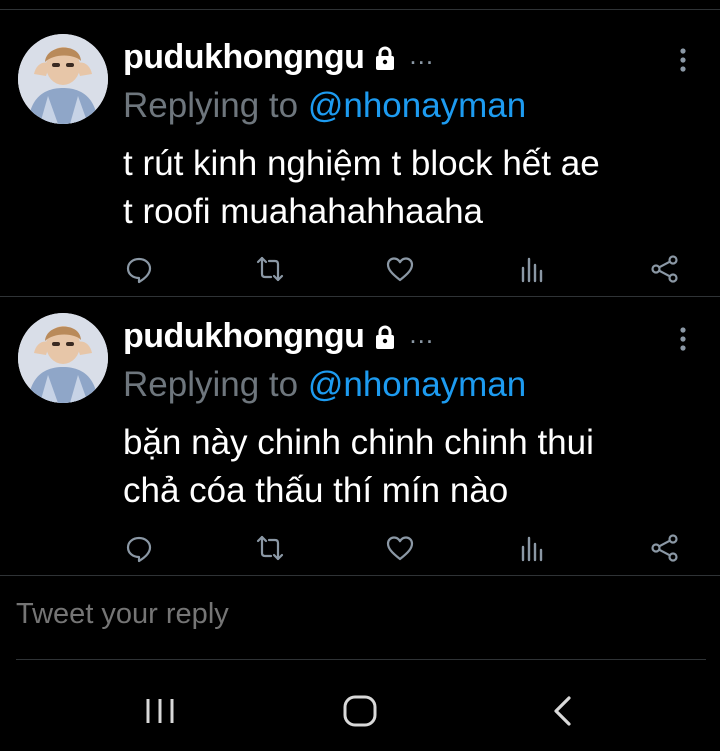  I want to click on tweet-text-line: chả cóa thấu thí mín nào, so click(316, 490).